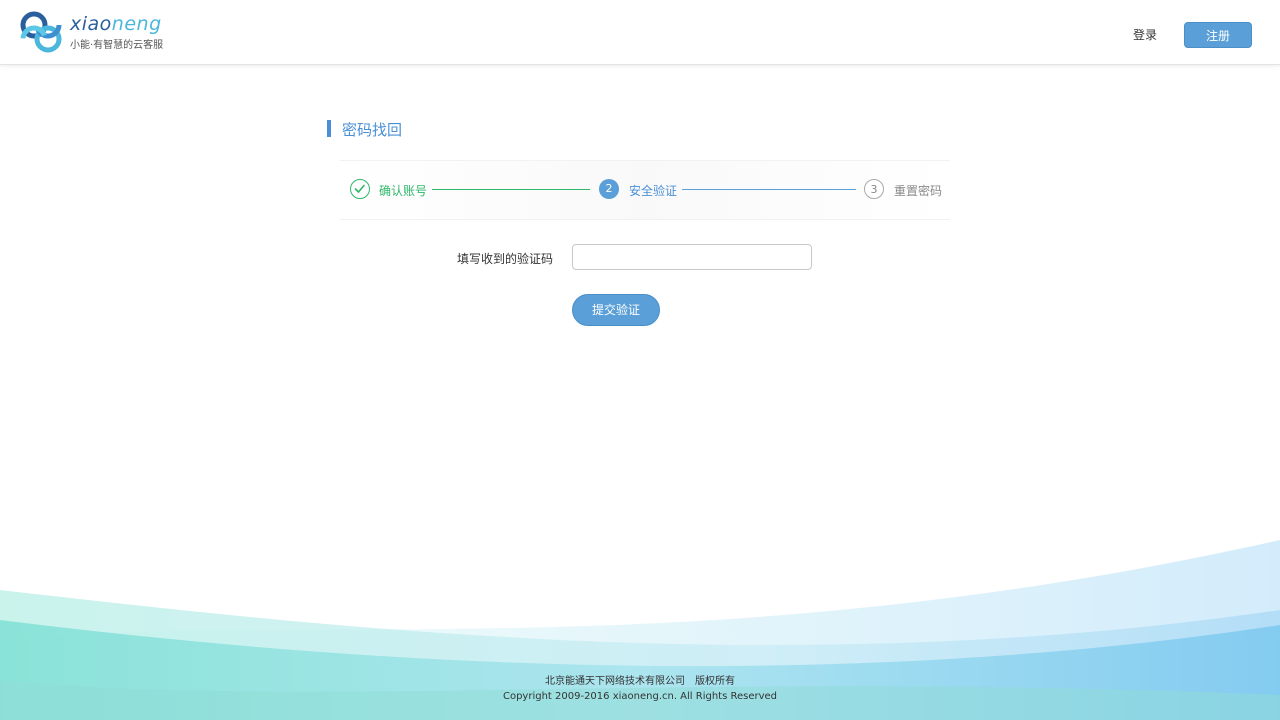  I want to click on brand-wordmark: xiaoneng, so click(116, 24).